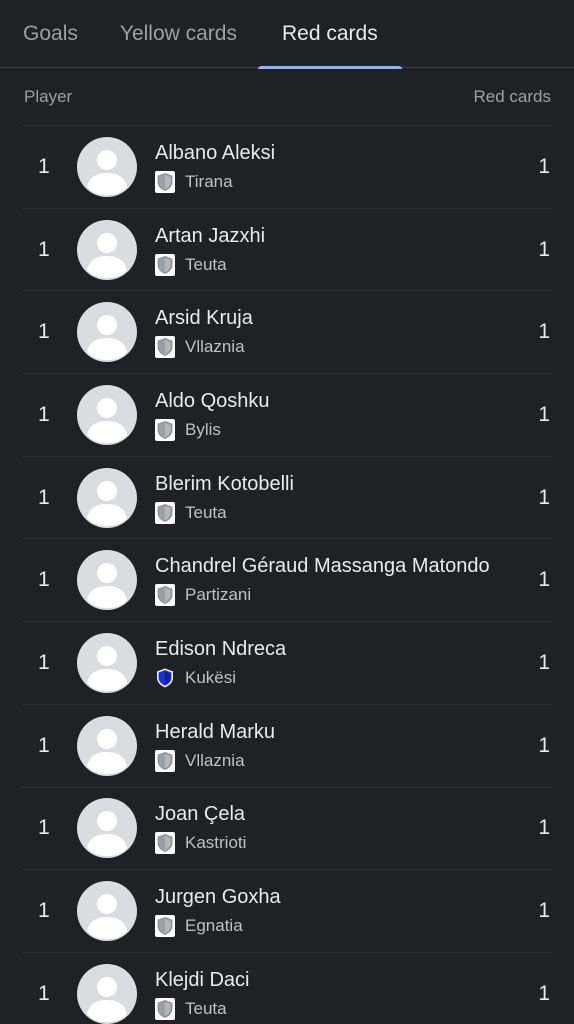 This screenshot has width=574, height=1024. I want to click on team-name: Egnatia, so click(214, 926).